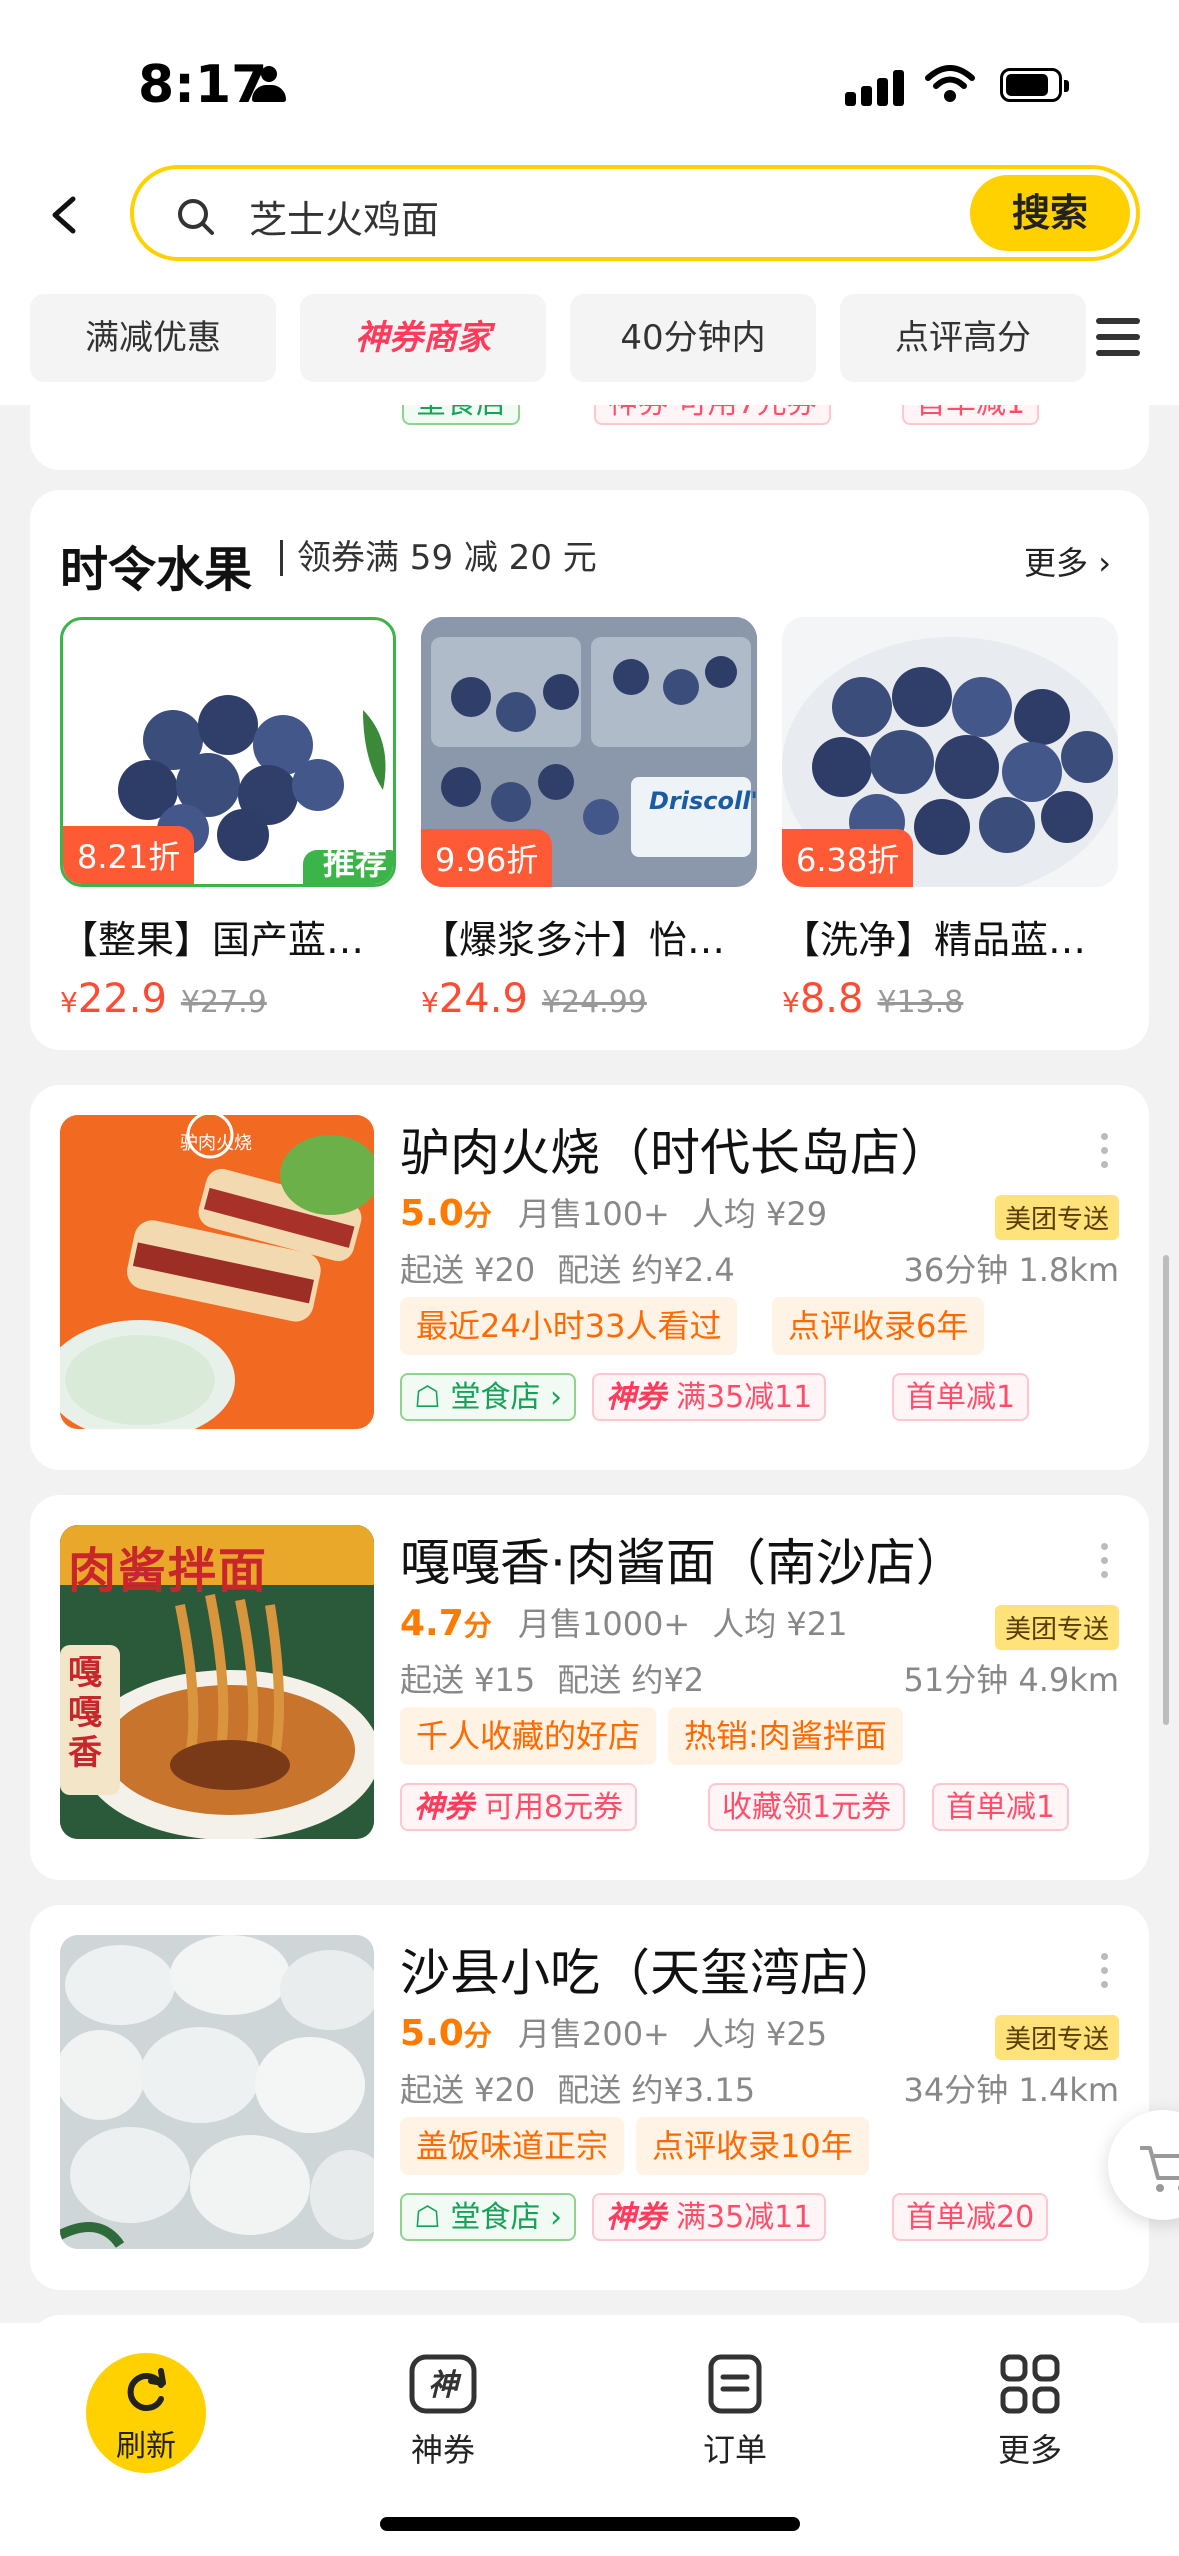  Describe the element at coordinates (528, 1736) in the screenshot. I see `highlight-tag: 千人收藏的好店` at that location.